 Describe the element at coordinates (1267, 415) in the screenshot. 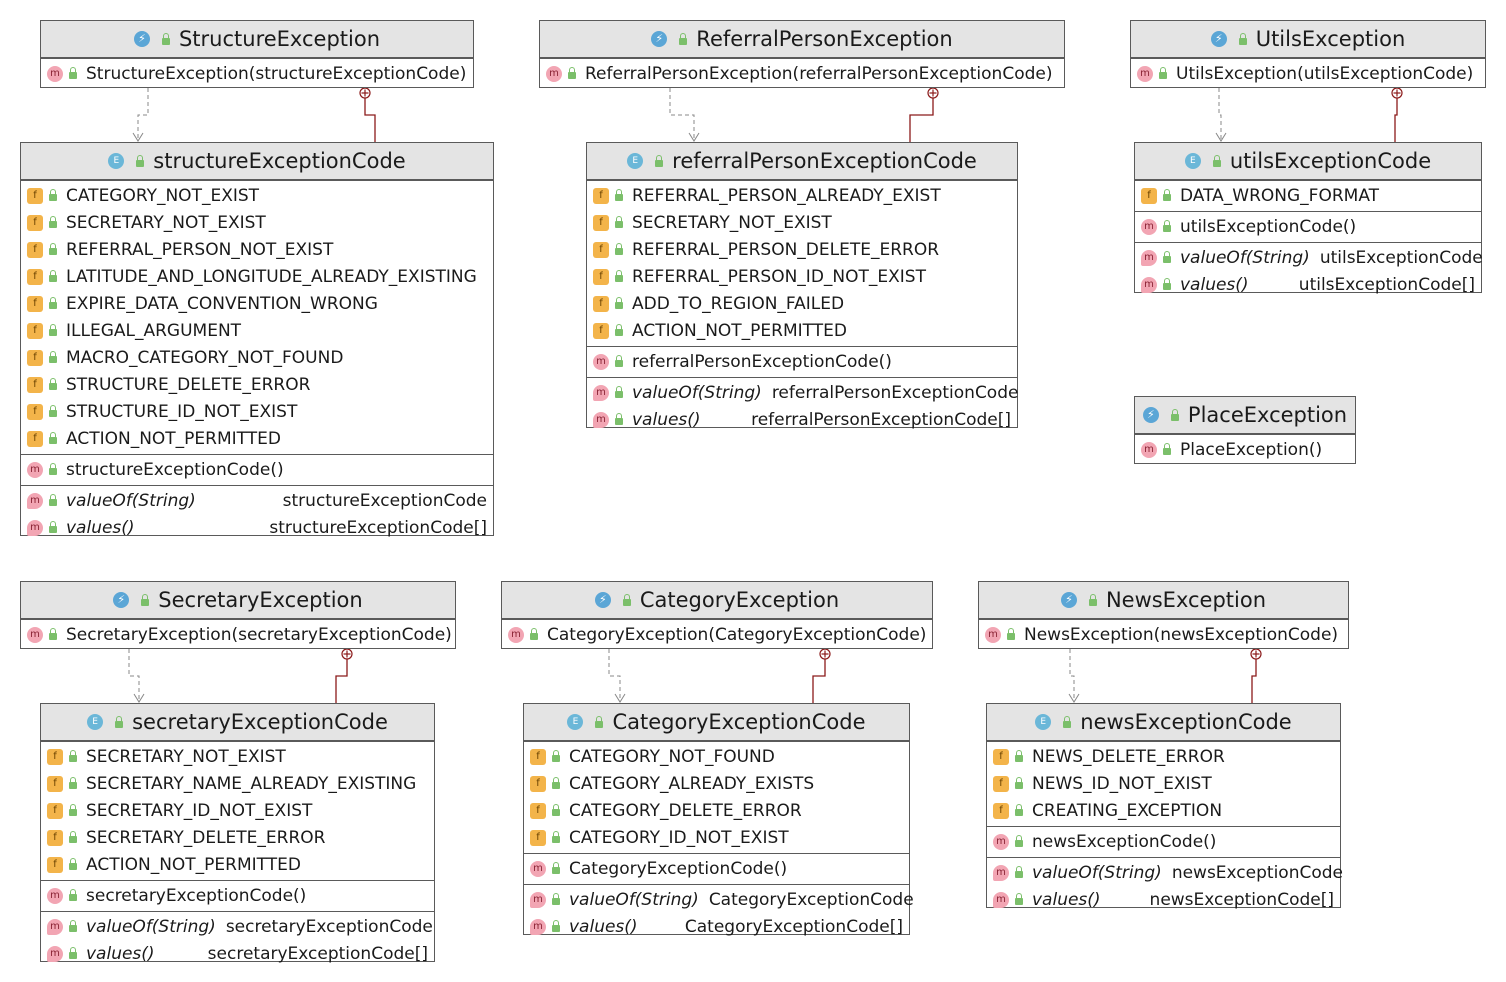

I see `class-title: PlaceException` at that location.